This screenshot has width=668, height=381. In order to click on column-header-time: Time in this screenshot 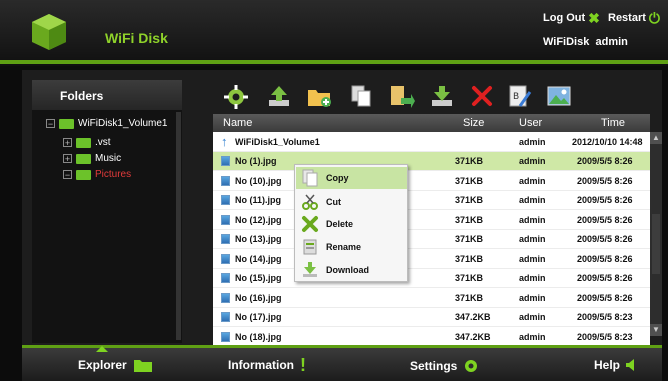, I will do `click(613, 123)`.